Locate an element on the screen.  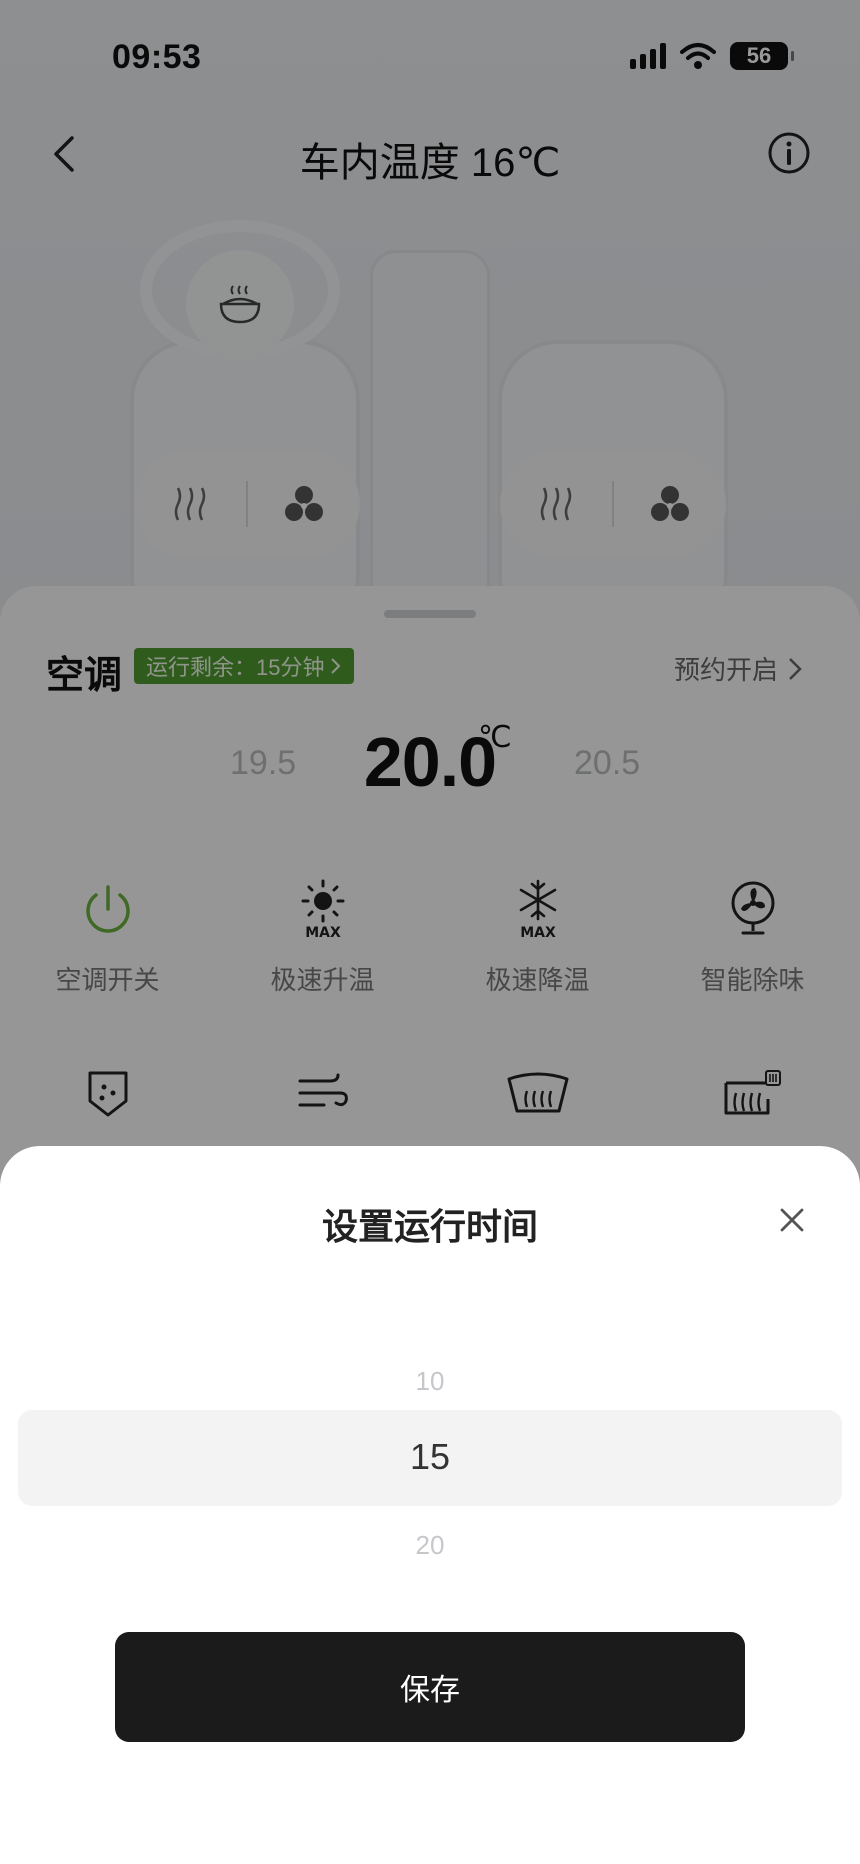
picker-item-prev: 10 is located at coordinates (430, 1381).